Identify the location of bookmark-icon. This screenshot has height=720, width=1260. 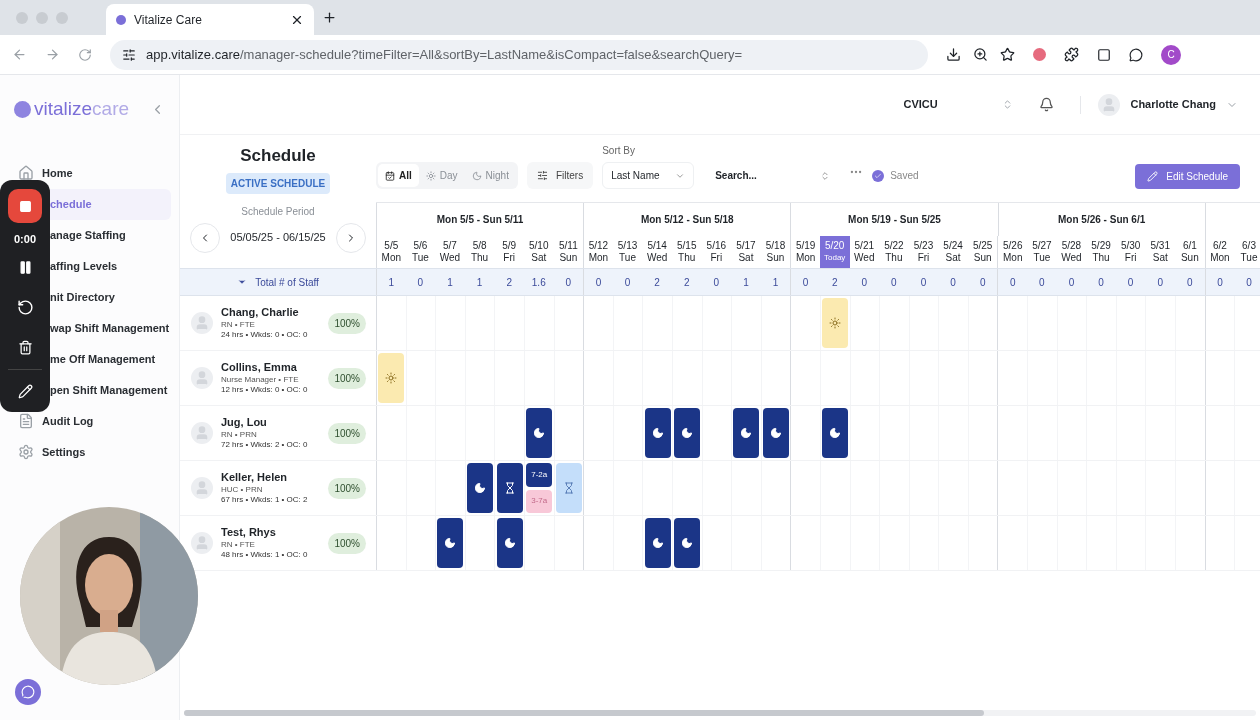
(1007, 54).